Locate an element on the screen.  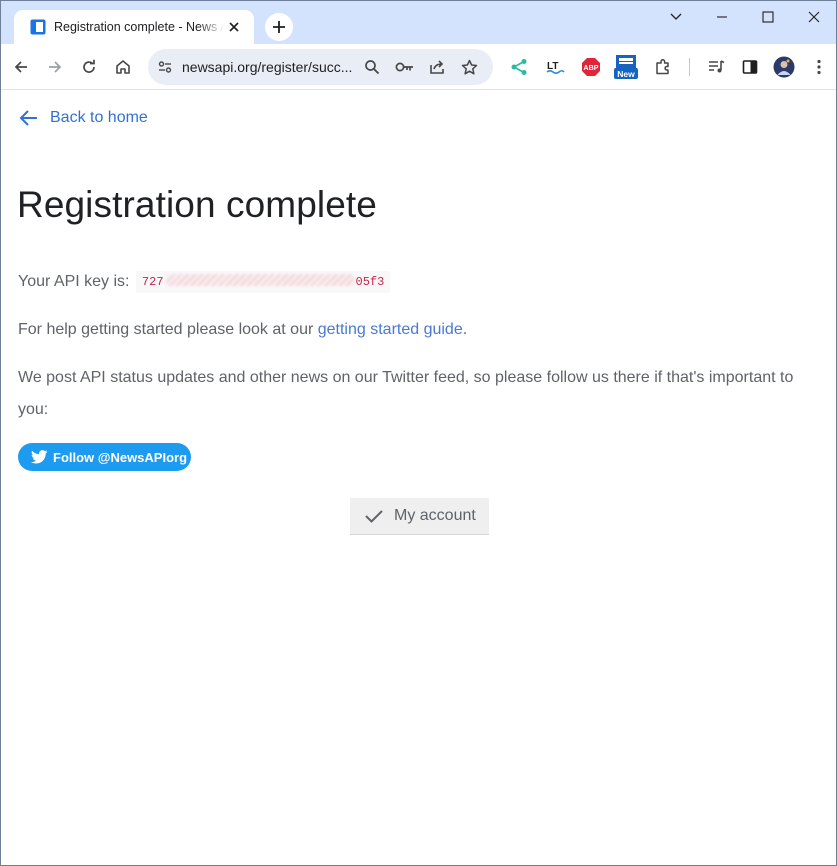
maximize-icon is located at coordinates (768, 17).